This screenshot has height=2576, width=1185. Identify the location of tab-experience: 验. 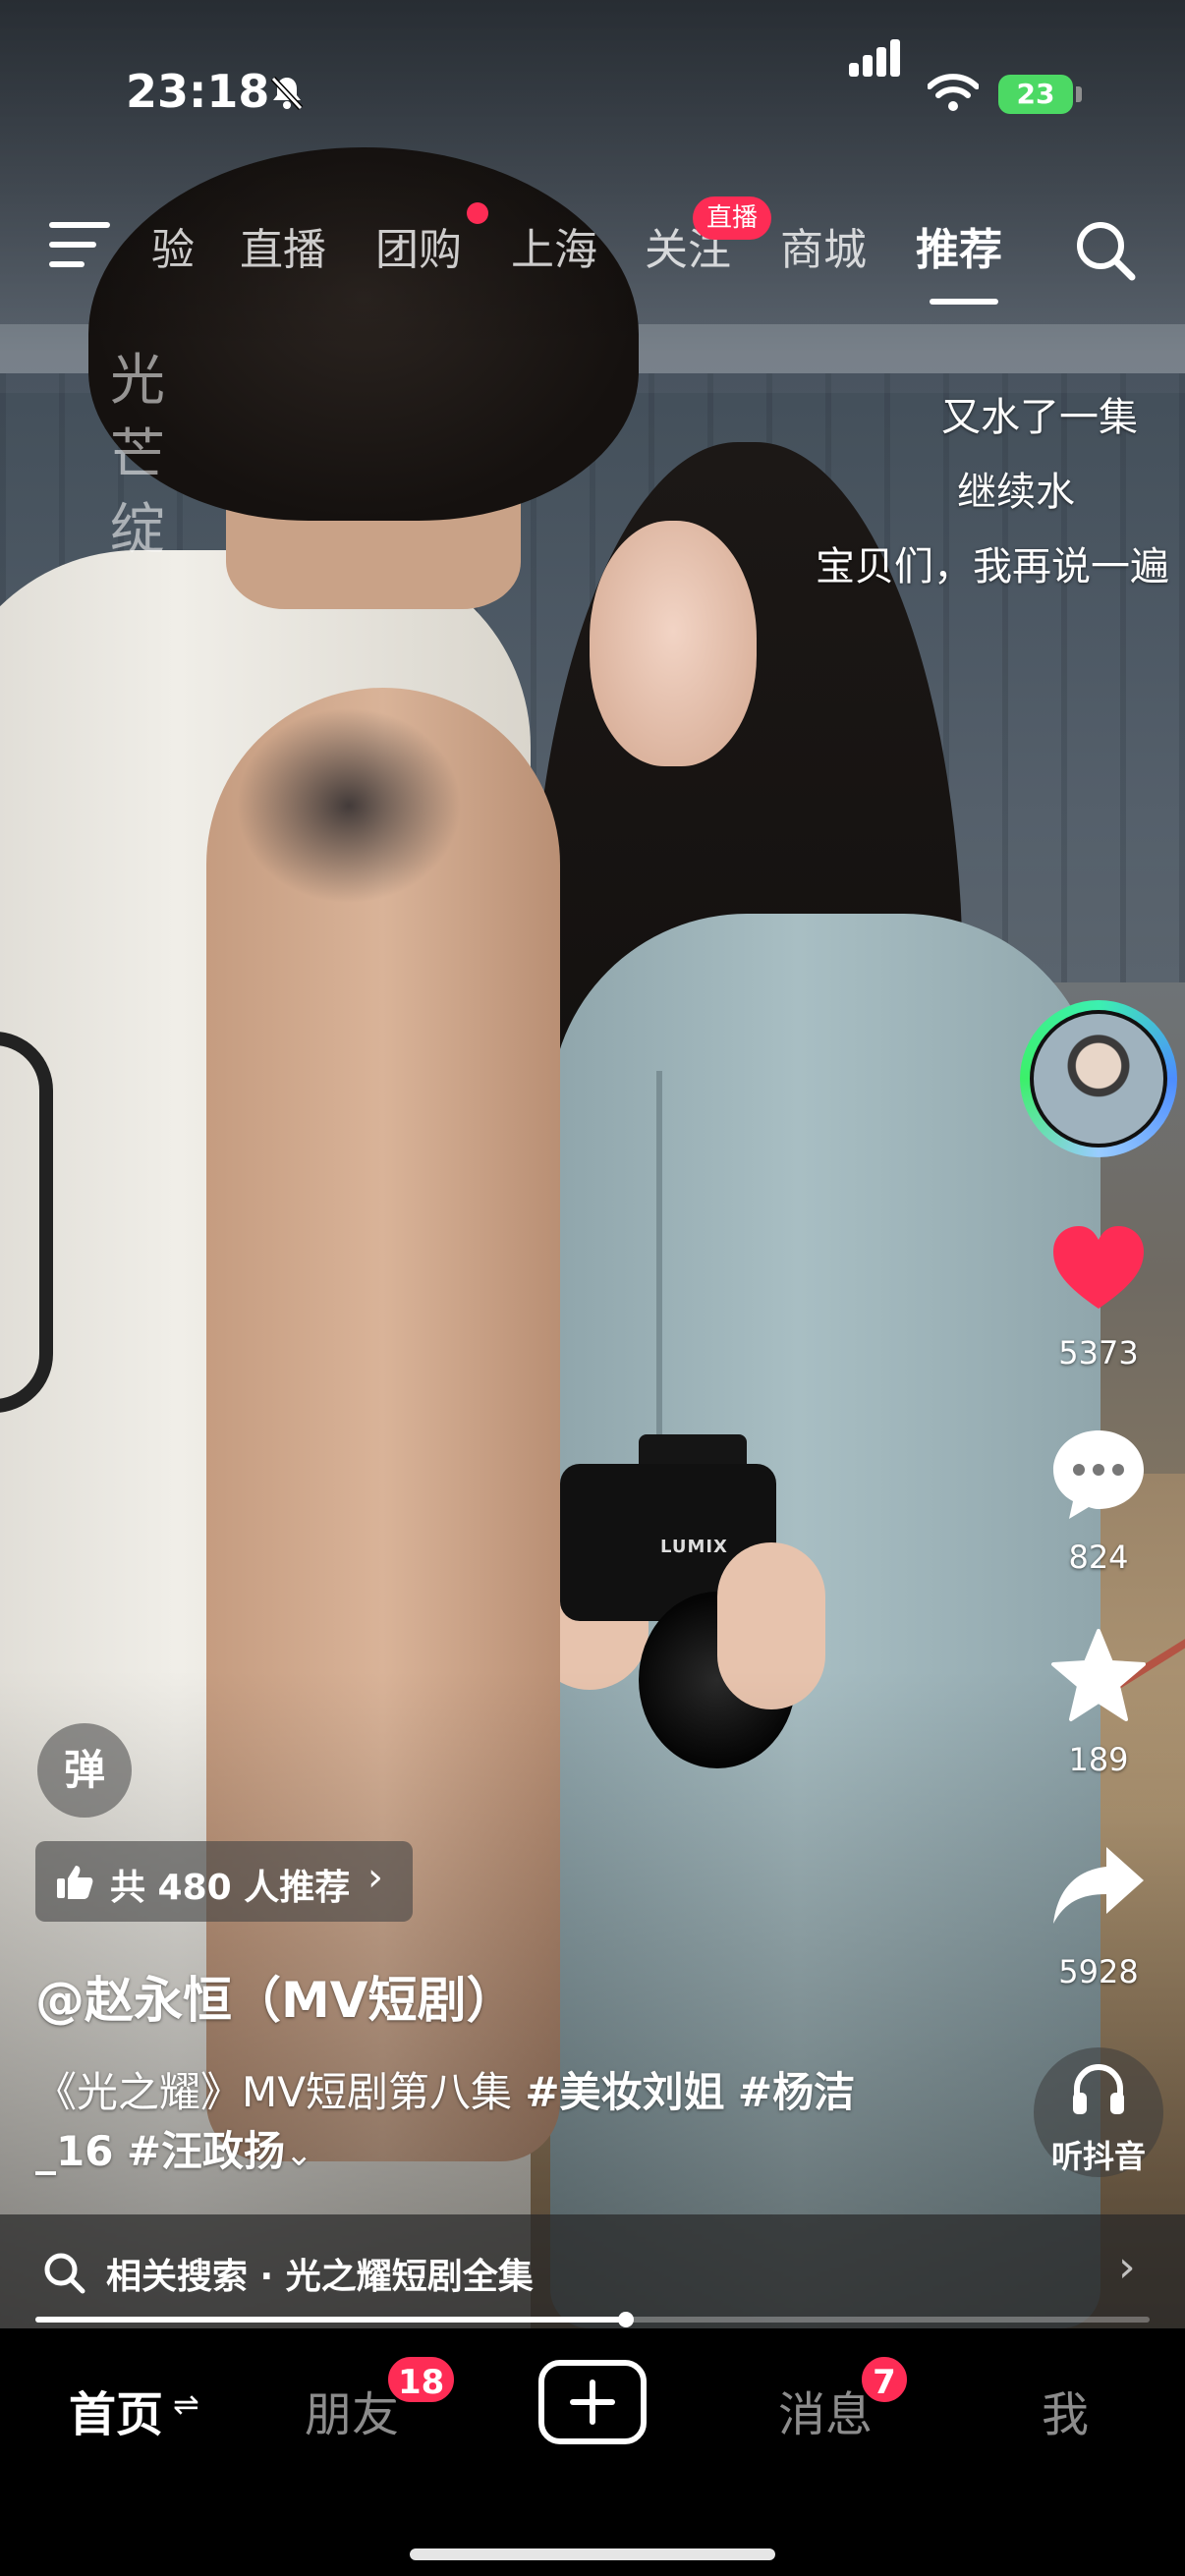
(173, 245).